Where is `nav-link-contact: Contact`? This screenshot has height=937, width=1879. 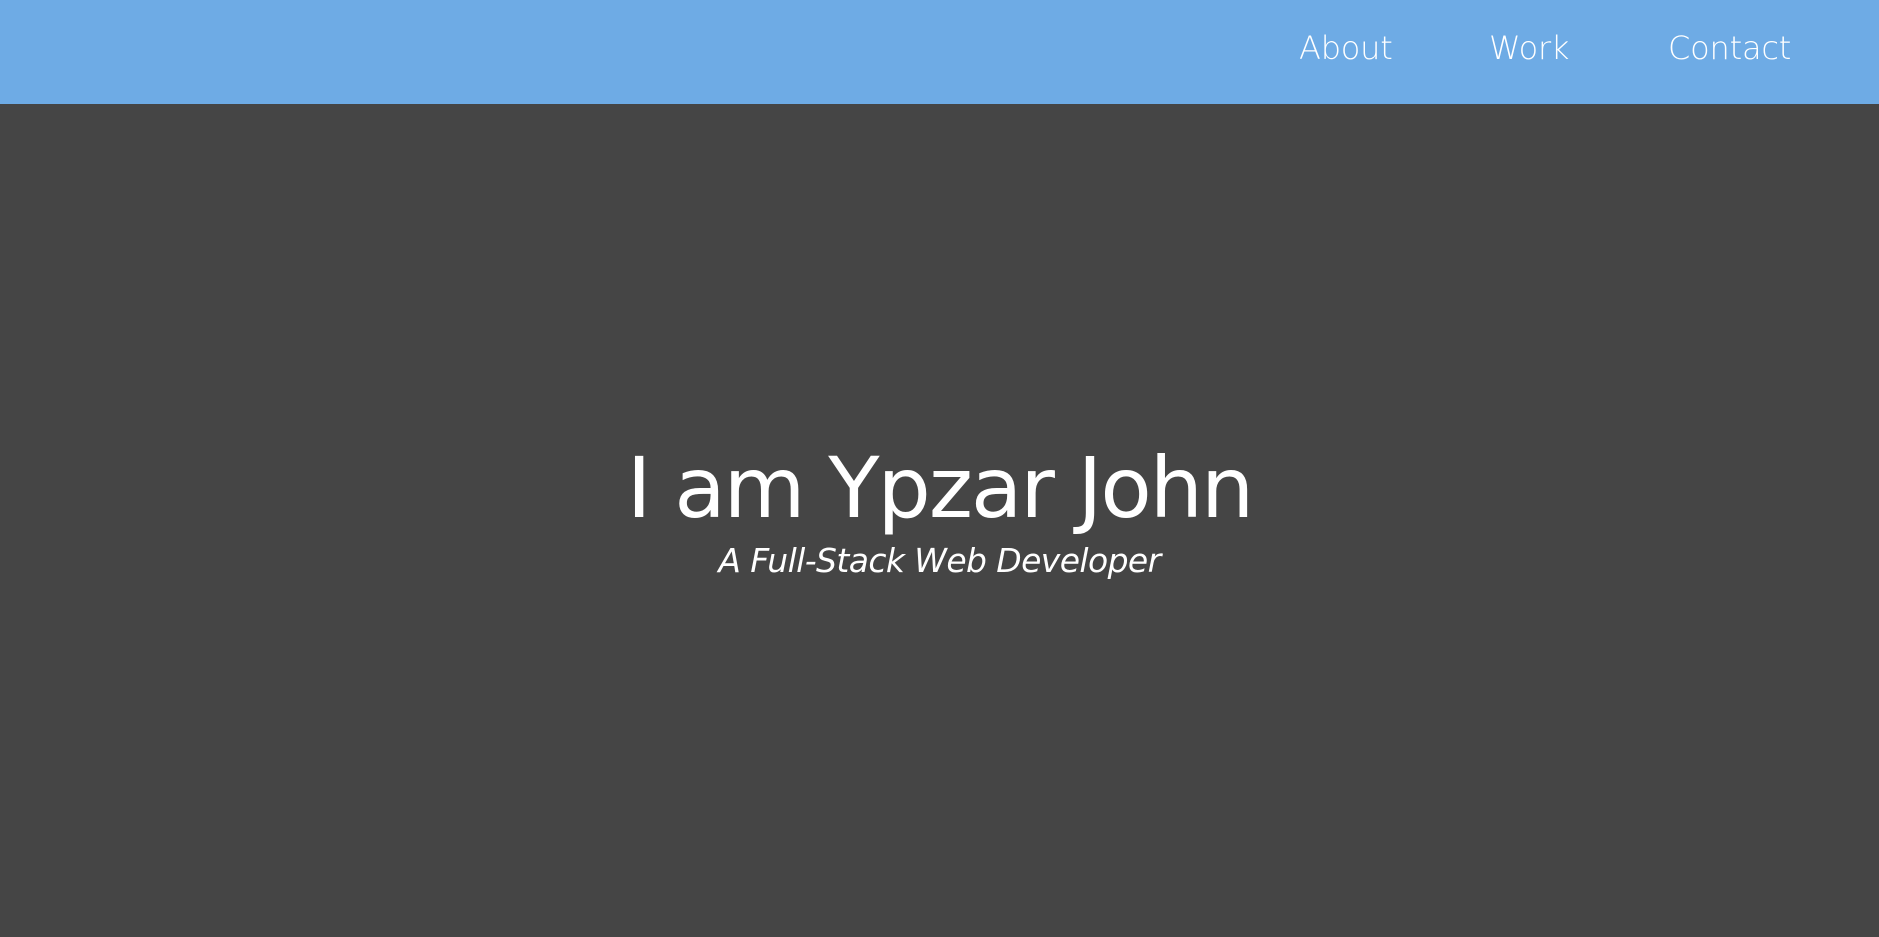 nav-link-contact: Contact is located at coordinates (1729, 48).